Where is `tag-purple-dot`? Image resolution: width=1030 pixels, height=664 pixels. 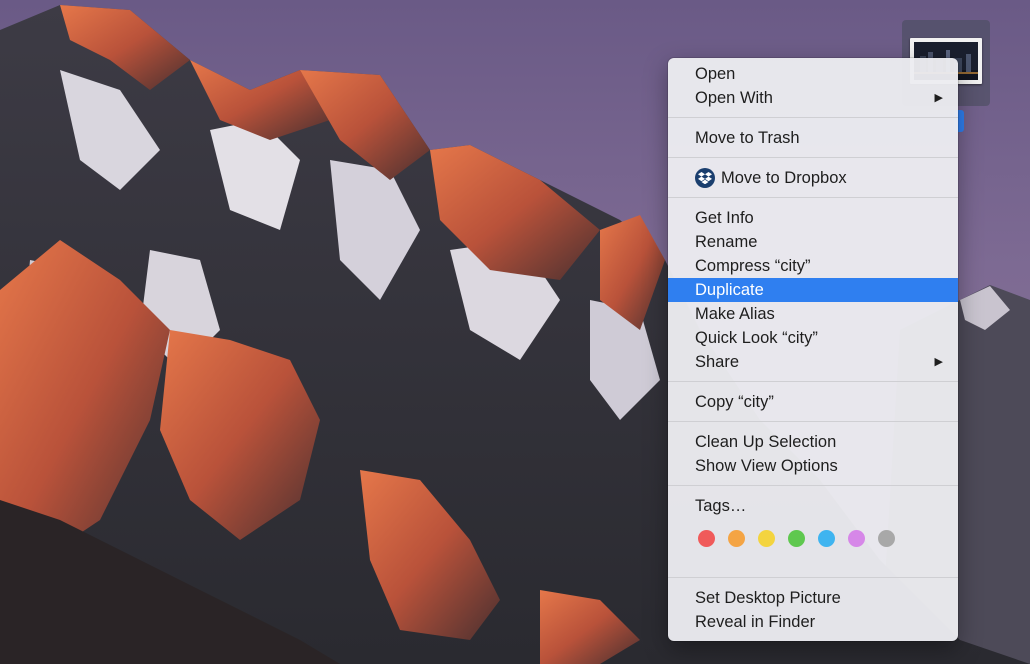 tag-purple-dot is located at coordinates (856, 538).